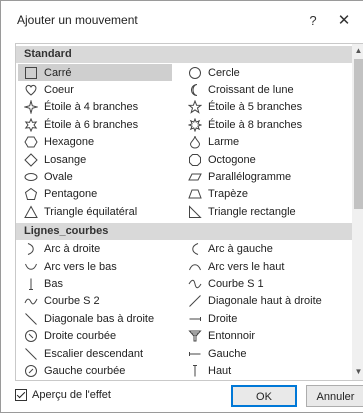 Image resolution: width=363 pixels, height=413 pixels. What do you see at coordinates (195, 107) in the screenshot?
I see `star5-icon` at bounding box center [195, 107].